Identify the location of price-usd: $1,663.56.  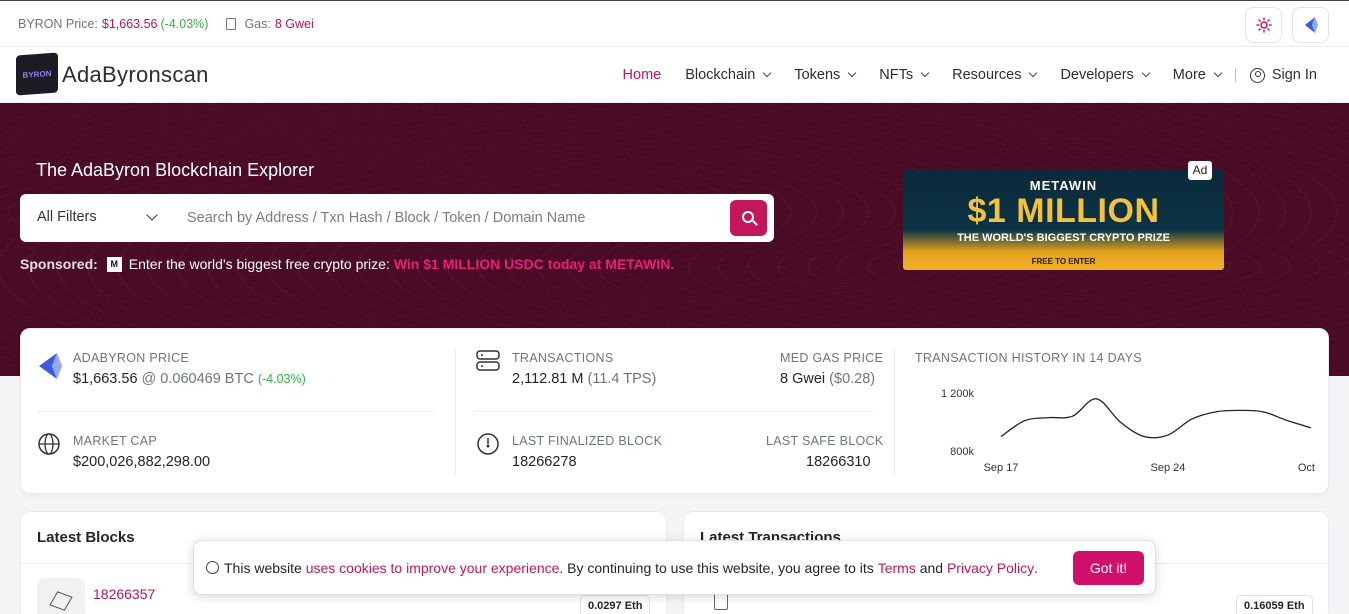
(105, 379).